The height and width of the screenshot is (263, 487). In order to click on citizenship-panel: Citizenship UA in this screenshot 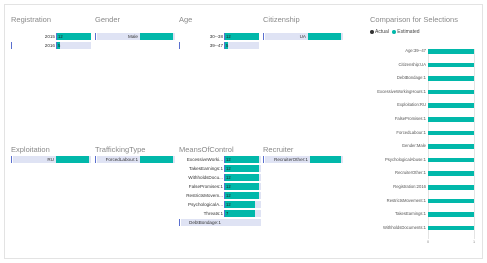, I will do `click(303, 35)`.